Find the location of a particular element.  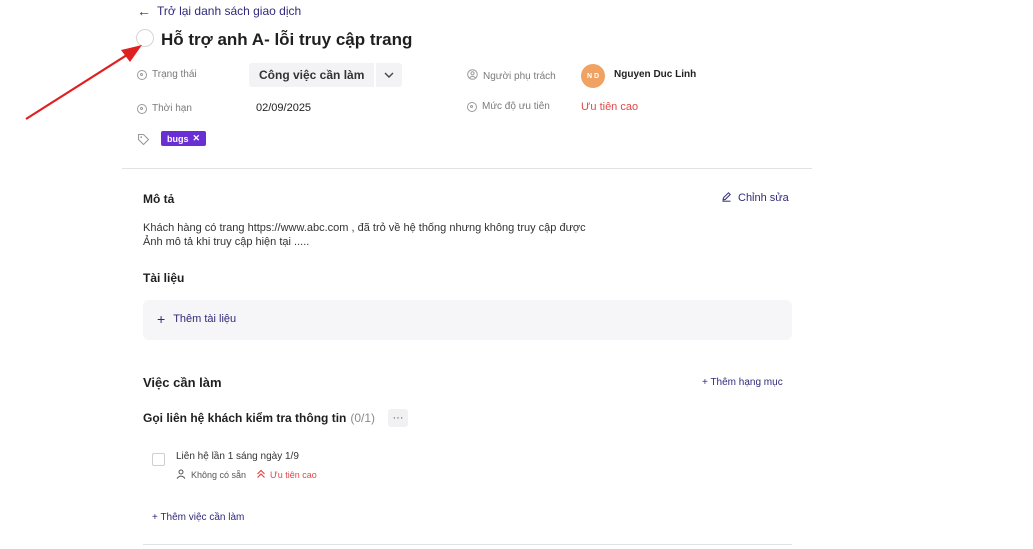

status-dropdown: Công việc cần làm is located at coordinates (326, 75).